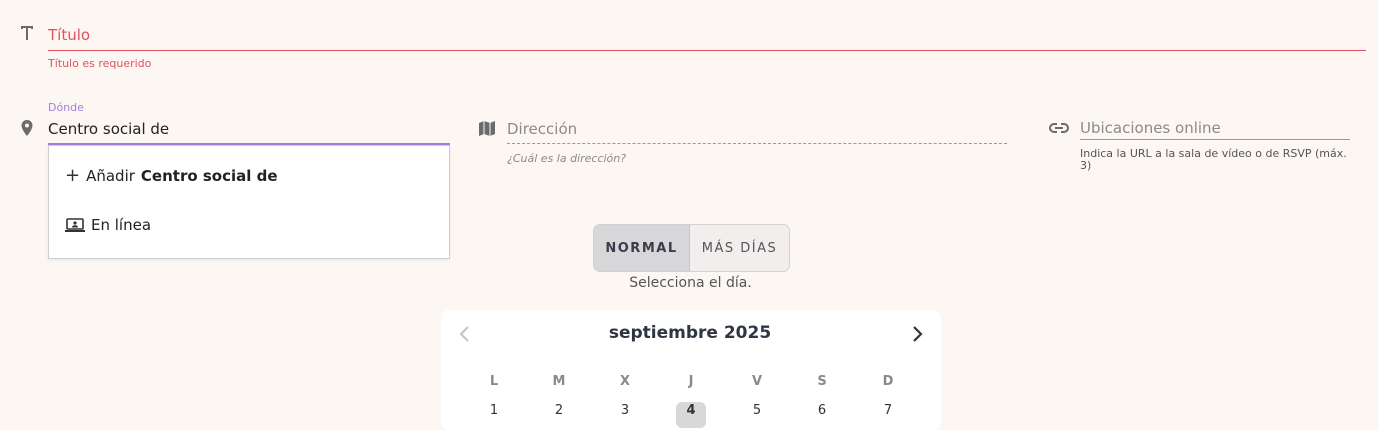 This screenshot has width=1378, height=430. I want to click on weekday-header: S, so click(822, 381).